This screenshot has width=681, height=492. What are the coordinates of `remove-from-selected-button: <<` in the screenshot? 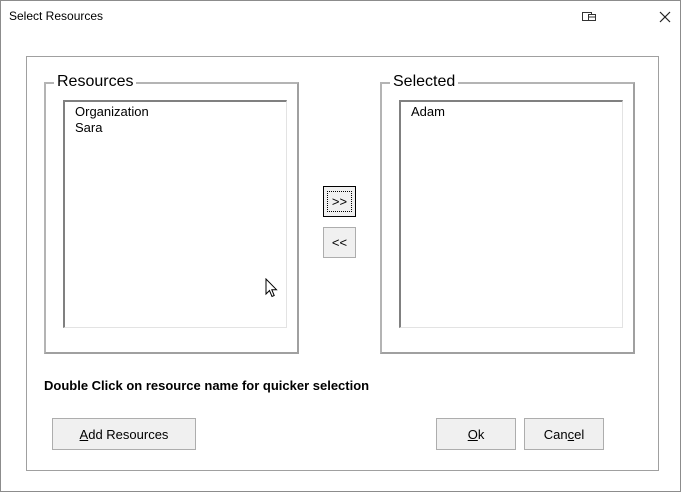 It's located at (339, 242).